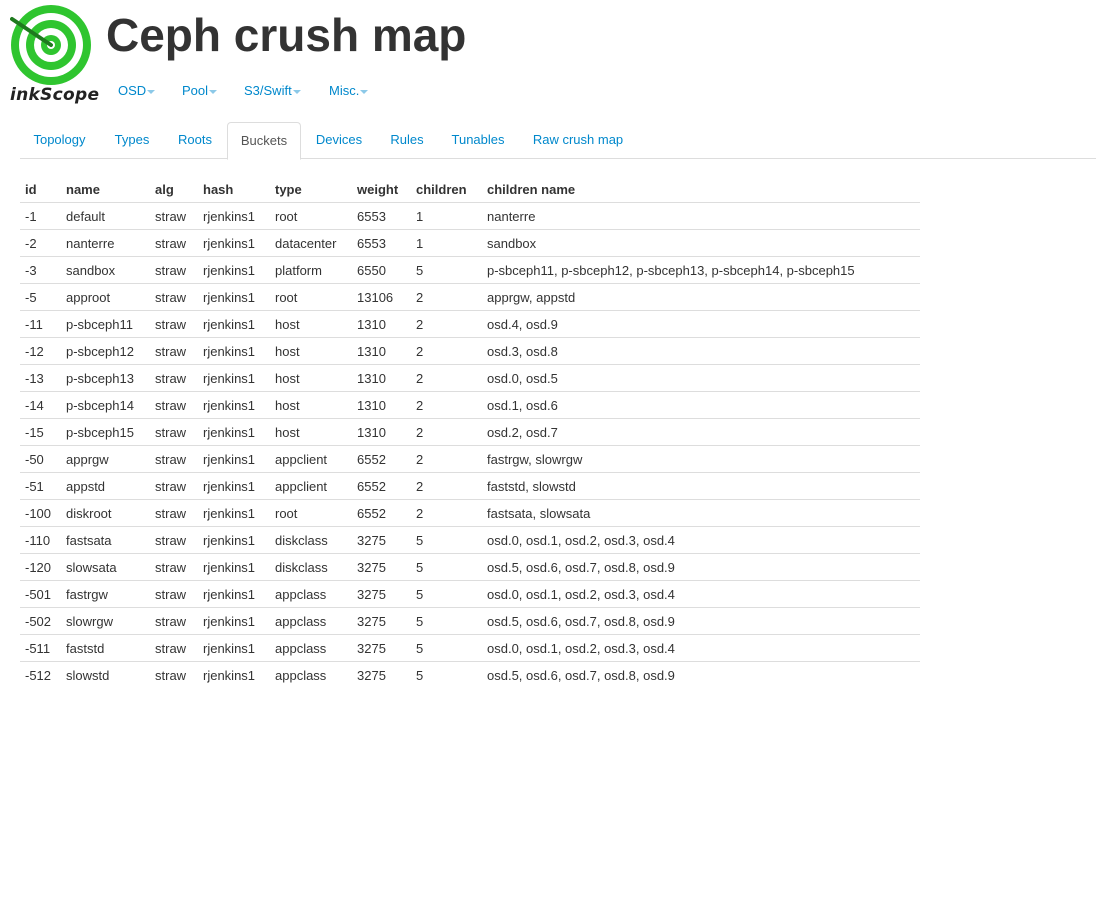 This screenshot has height=910, width=1116. Describe the element at coordinates (701, 378) in the screenshot. I see `cell-children-name: osd.0, osd.5` at that location.